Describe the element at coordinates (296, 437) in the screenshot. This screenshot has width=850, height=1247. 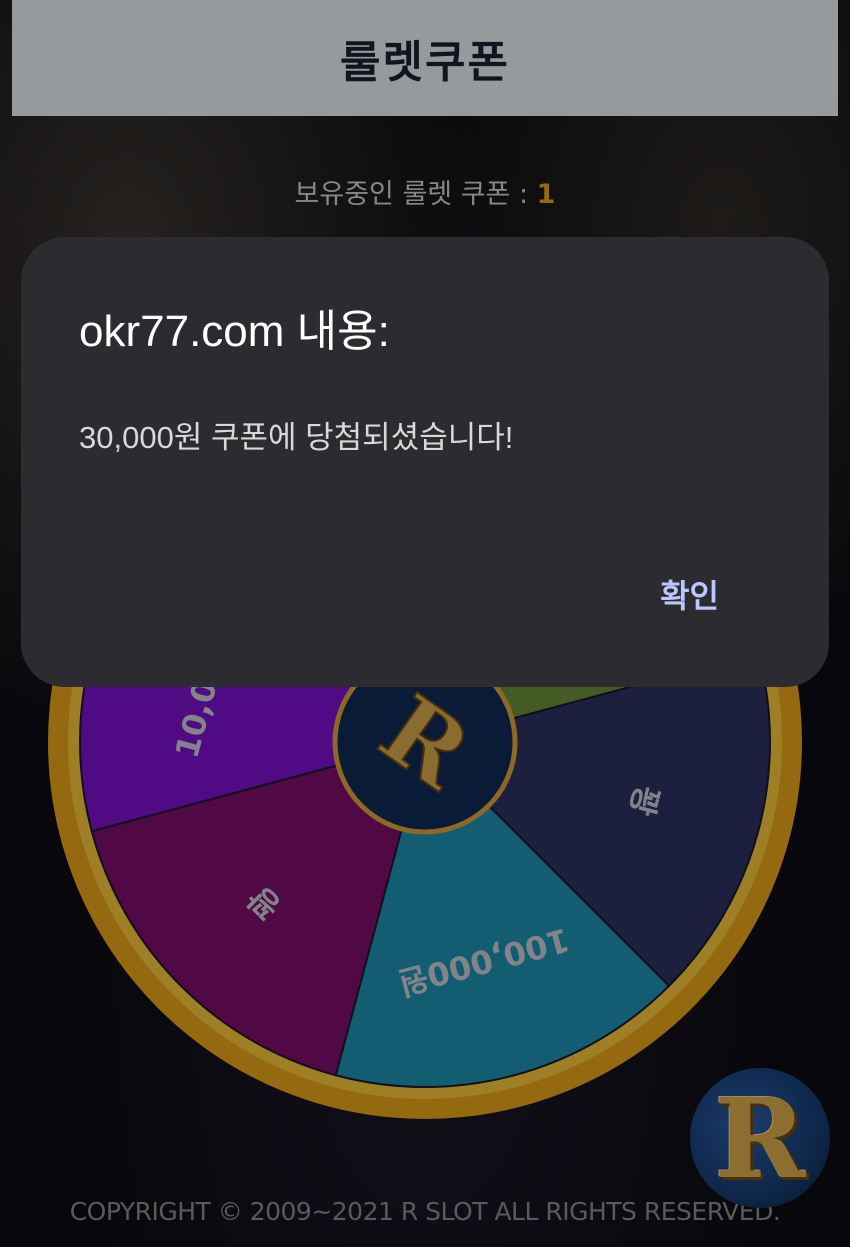
I see `dialog-message: 30,000원 쿠폰에 당첨되셨습니다!` at that location.